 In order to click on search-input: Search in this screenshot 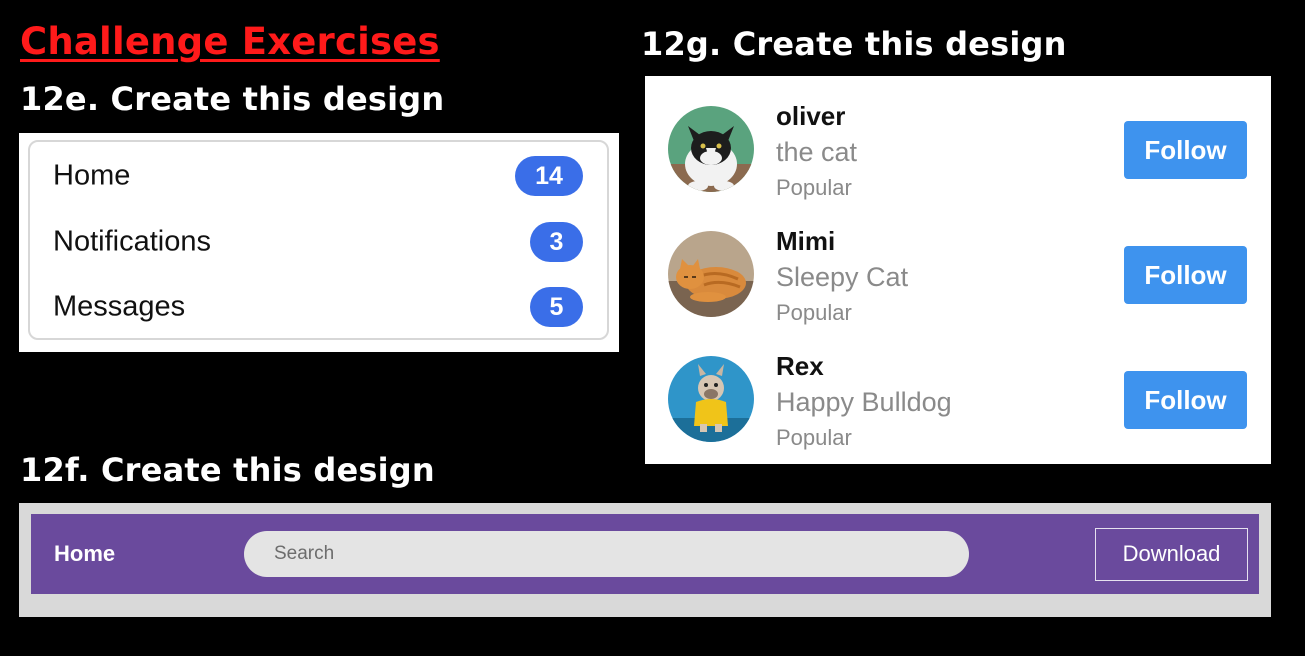, I will do `click(606, 554)`.